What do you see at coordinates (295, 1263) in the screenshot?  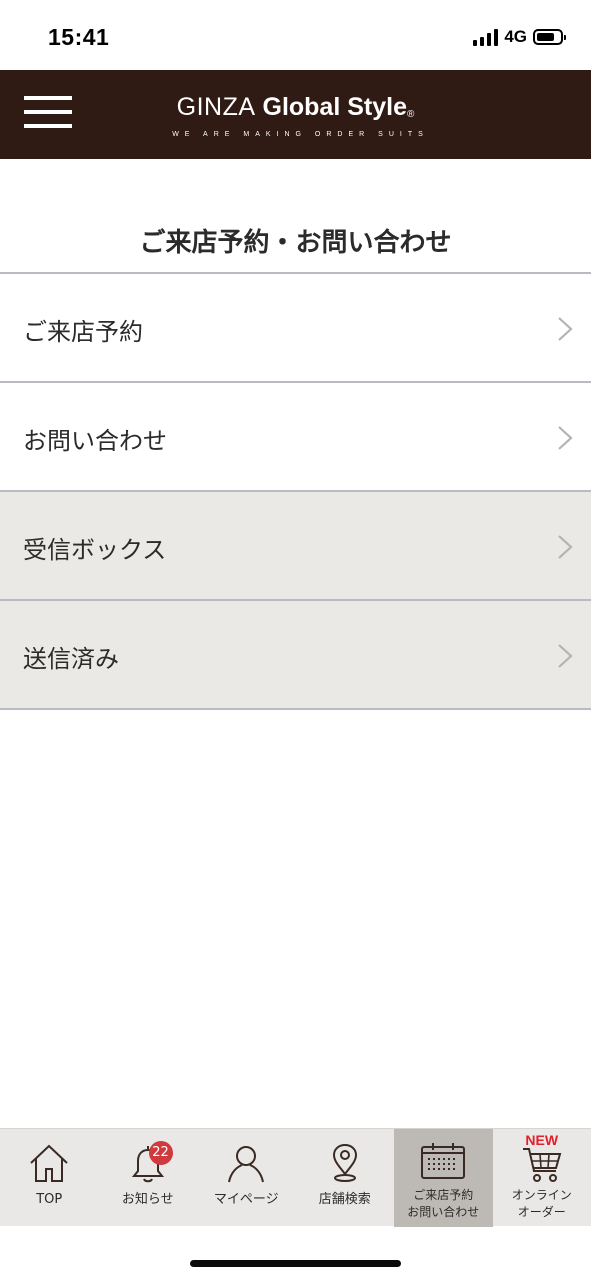 I see `home-indicator` at bounding box center [295, 1263].